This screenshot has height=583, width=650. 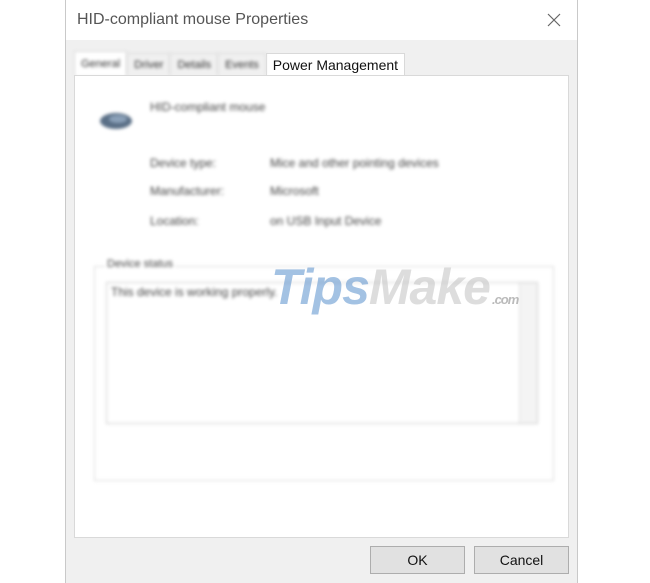 What do you see at coordinates (194, 292) in the screenshot?
I see `device-status-text: This device is working properly.` at bounding box center [194, 292].